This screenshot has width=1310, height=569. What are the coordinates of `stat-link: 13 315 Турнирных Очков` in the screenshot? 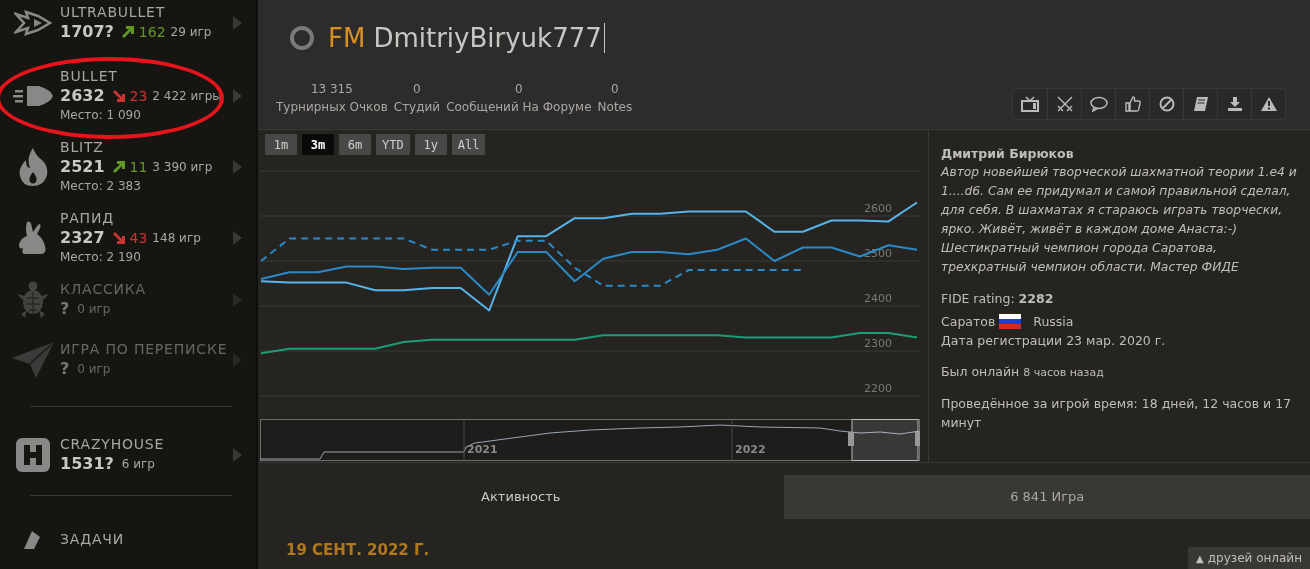 It's located at (332, 98).